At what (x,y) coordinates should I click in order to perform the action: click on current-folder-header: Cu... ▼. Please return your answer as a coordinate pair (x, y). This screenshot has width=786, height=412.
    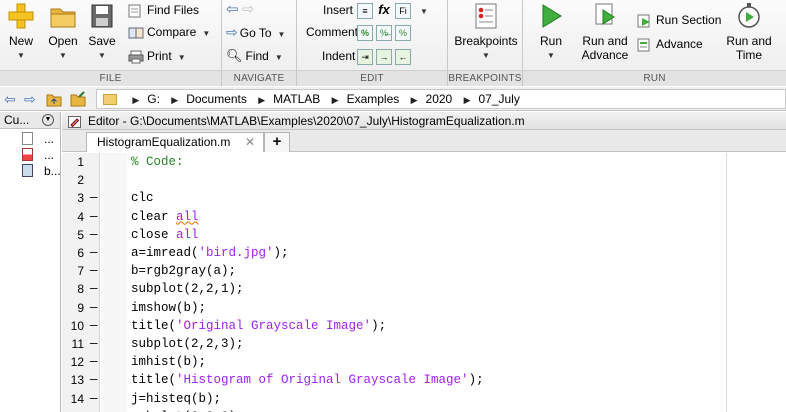
    Looking at the image, I should click on (30, 120).